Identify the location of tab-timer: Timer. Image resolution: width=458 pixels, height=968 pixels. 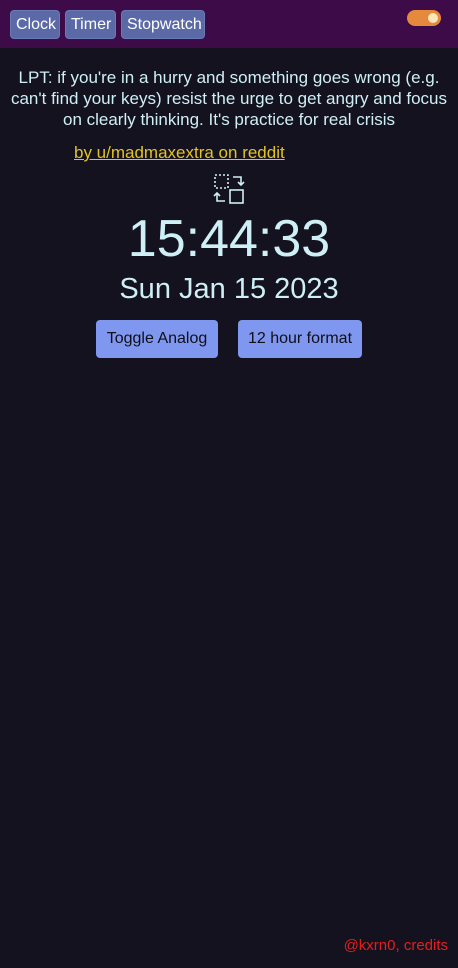
(90, 24).